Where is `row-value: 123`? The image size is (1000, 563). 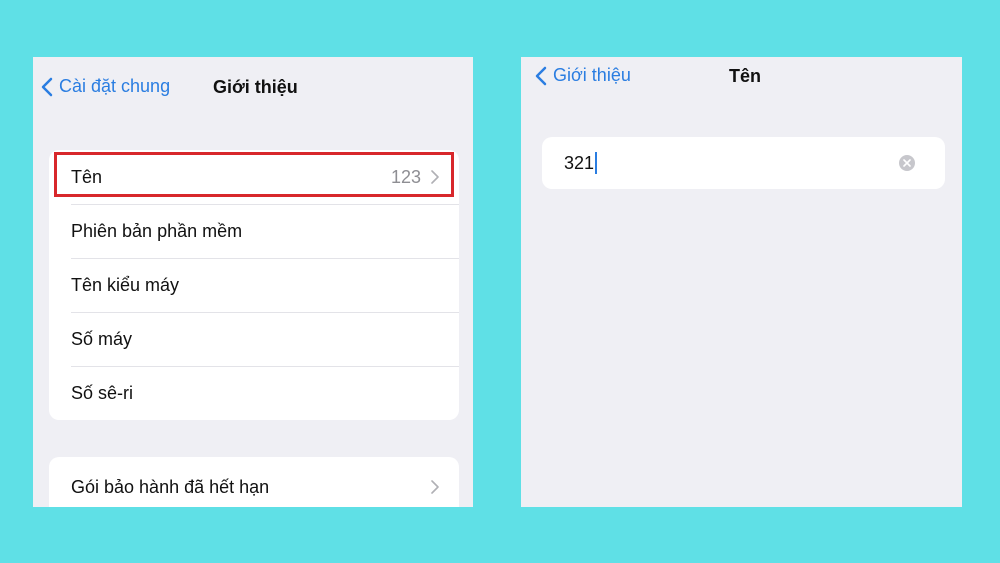
row-value: 123 is located at coordinates (405, 176).